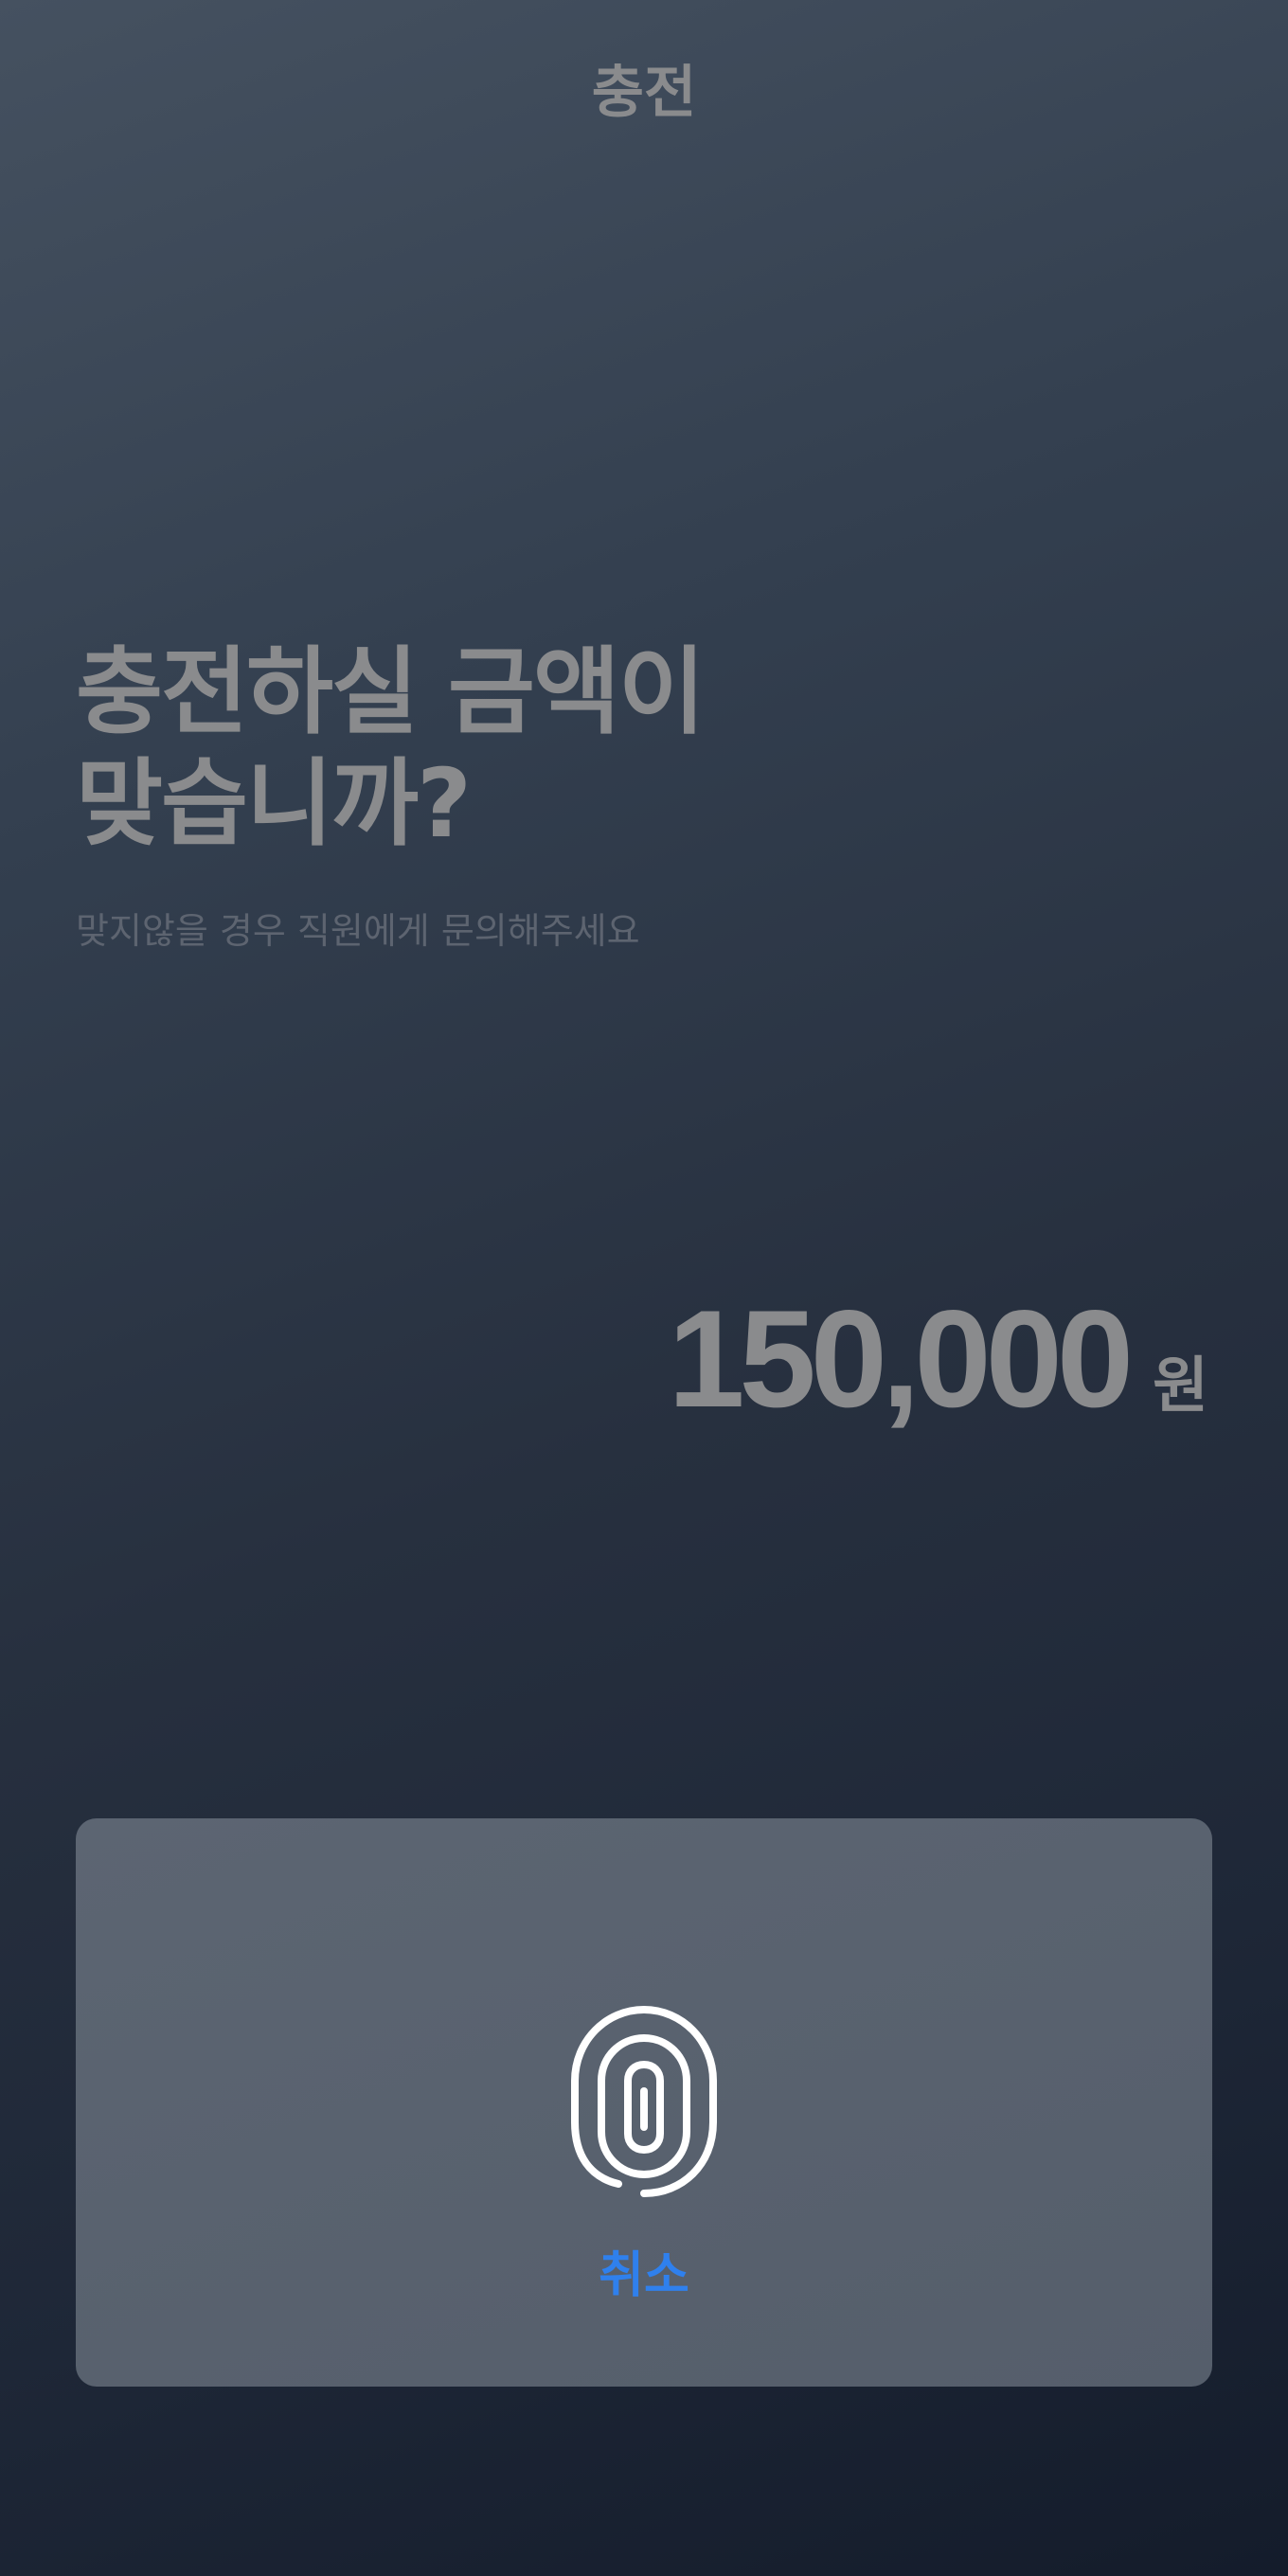 The image size is (1288, 2576). What do you see at coordinates (274, 803) in the screenshot?
I see `headline-line-2: 맞습니까?` at bounding box center [274, 803].